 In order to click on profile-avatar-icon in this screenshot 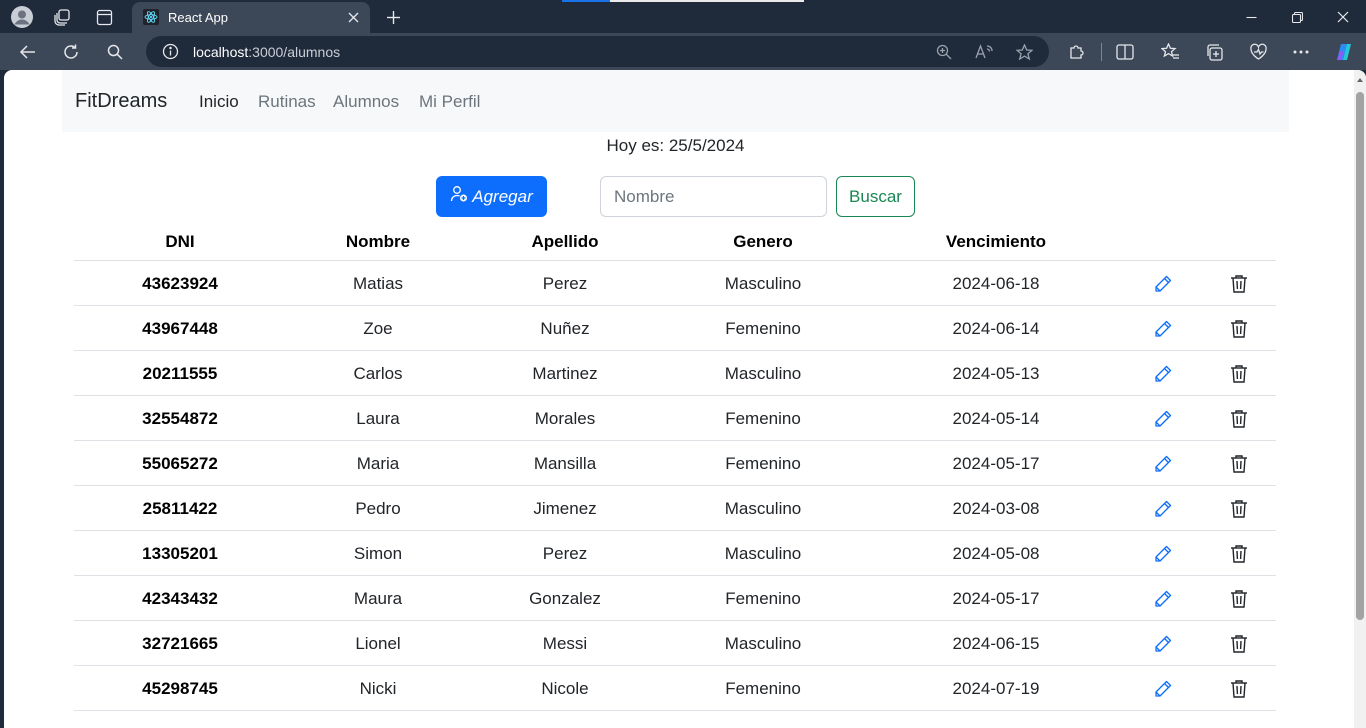, I will do `click(22, 17)`.